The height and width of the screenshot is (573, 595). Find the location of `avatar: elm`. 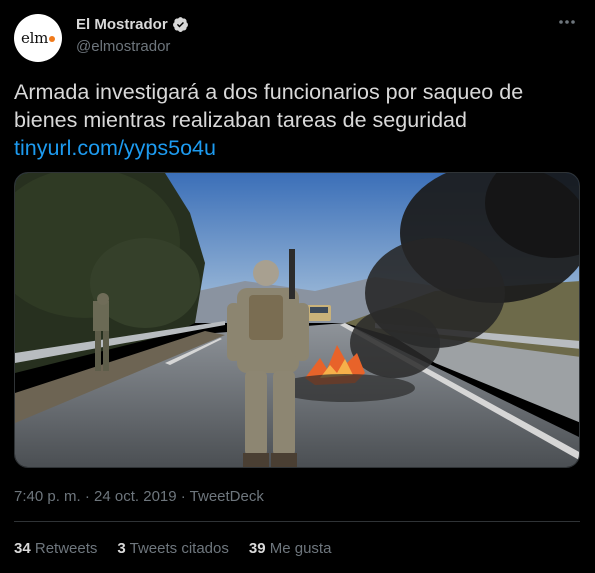

avatar: elm is located at coordinates (38, 38).